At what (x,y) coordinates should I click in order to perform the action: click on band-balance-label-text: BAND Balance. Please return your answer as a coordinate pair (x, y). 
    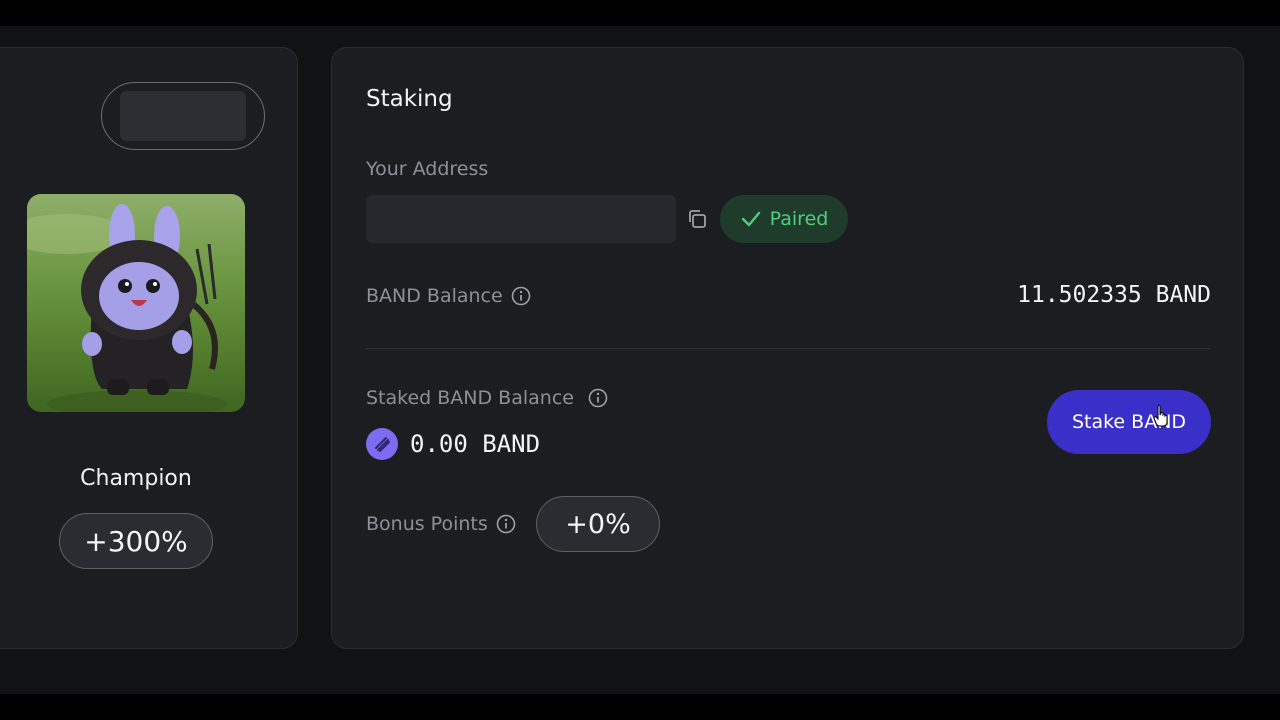
    Looking at the image, I should click on (434, 296).